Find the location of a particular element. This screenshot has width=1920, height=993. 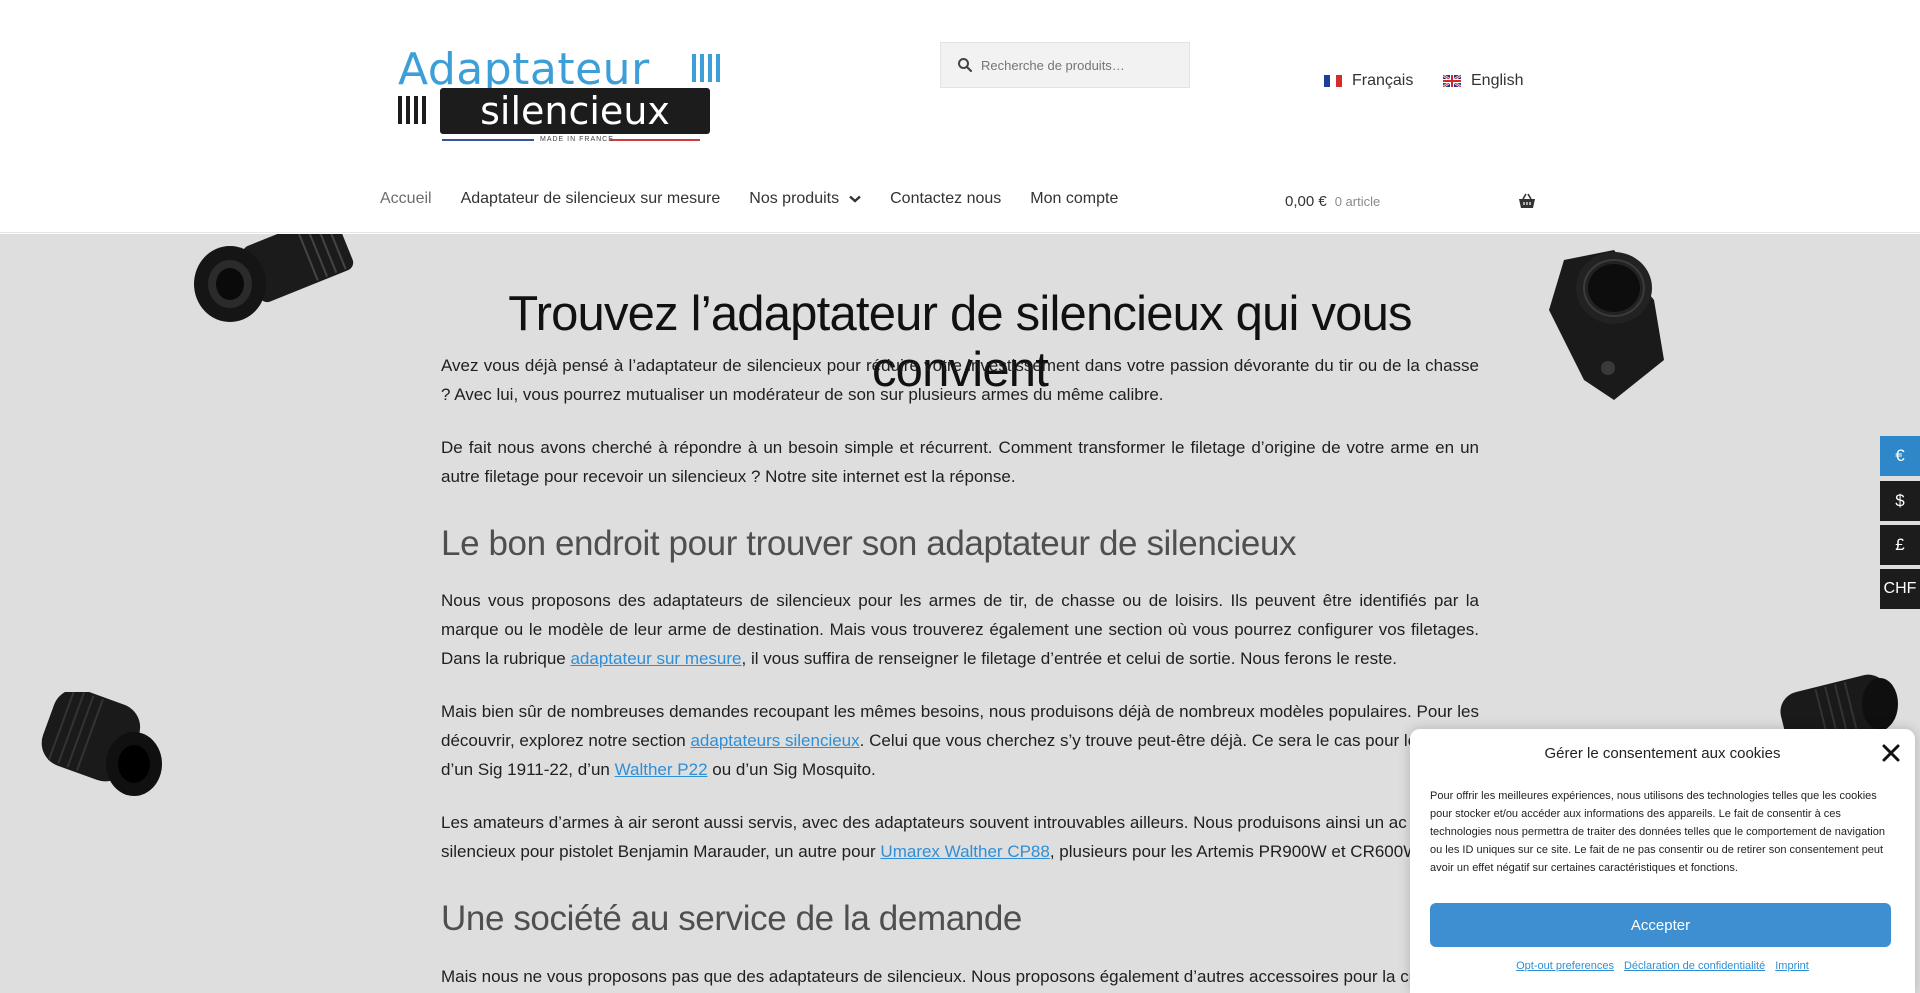

section-heading-2: Une société au service de la demande is located at coordinates (731, 918).